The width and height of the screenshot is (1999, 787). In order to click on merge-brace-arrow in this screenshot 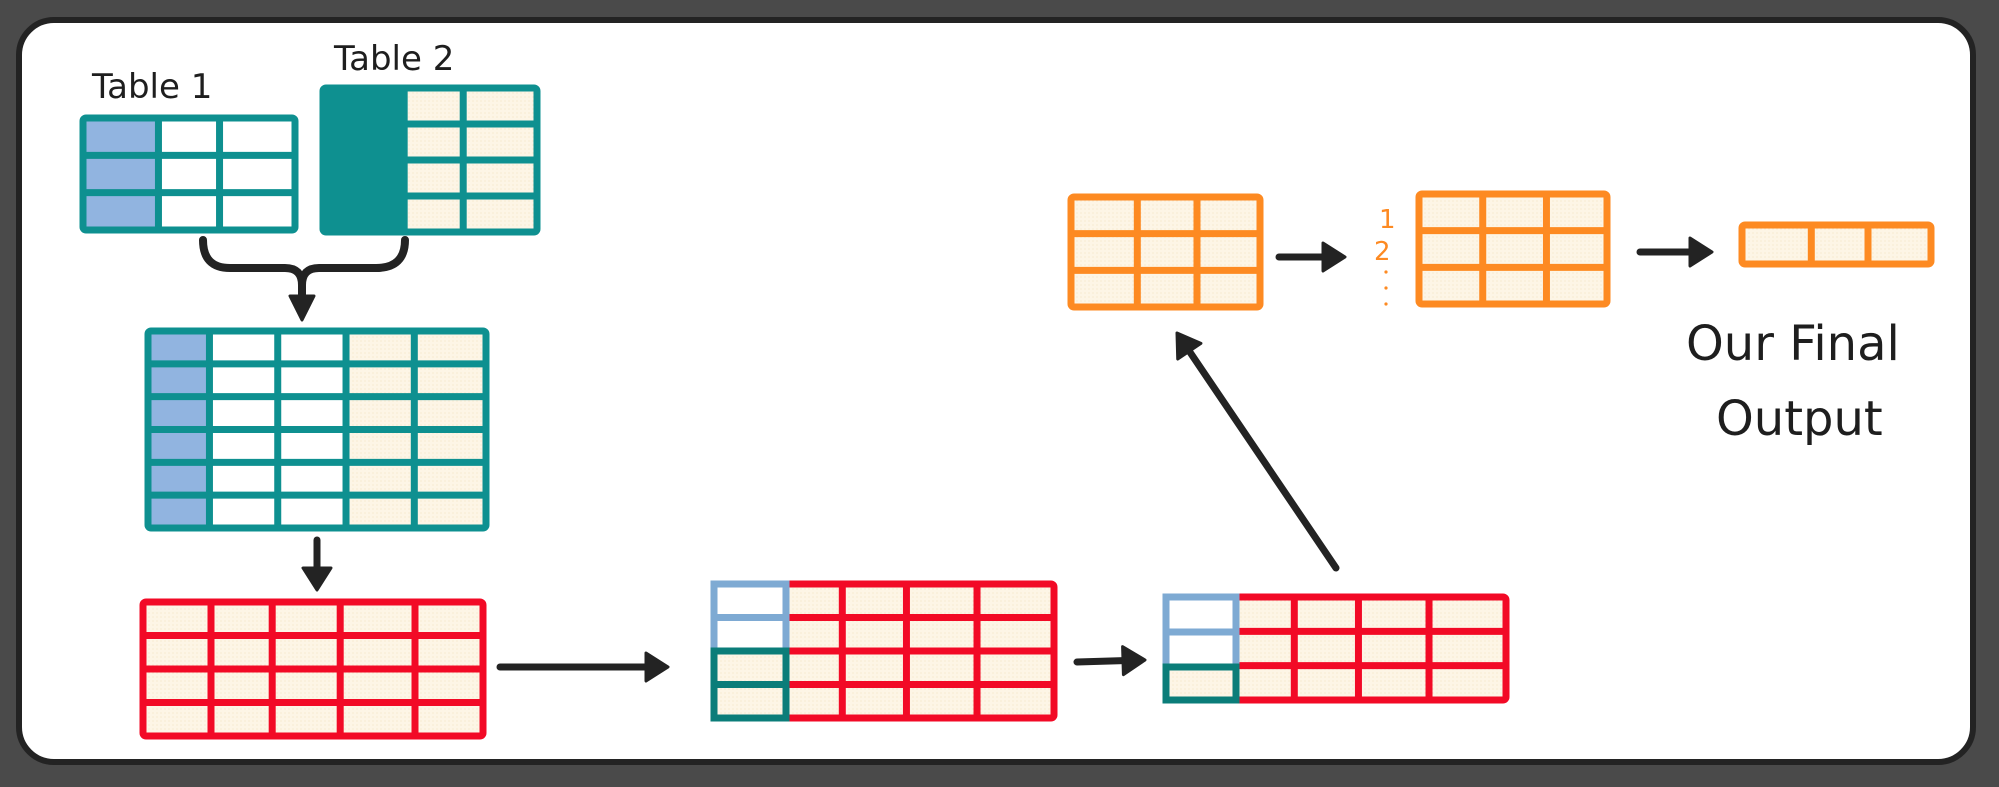, I will do `click(304, 279)`.